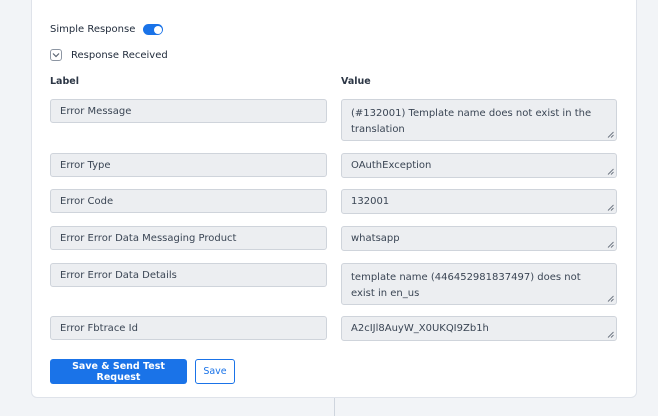 The width and height of the screenshot is (658, 416). What do you see at coordinates (215, 371) in the screenshot?
I see `save-button: Save` at bounding box center [215, 371].